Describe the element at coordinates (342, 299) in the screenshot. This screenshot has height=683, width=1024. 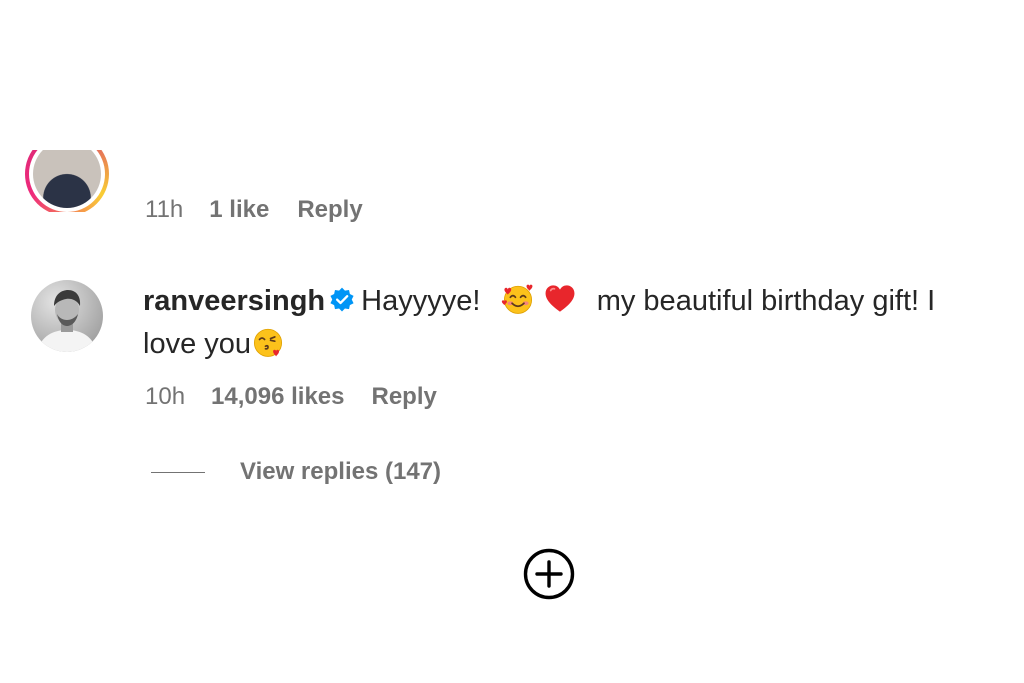
I see `verified-badge-icon` at that location.